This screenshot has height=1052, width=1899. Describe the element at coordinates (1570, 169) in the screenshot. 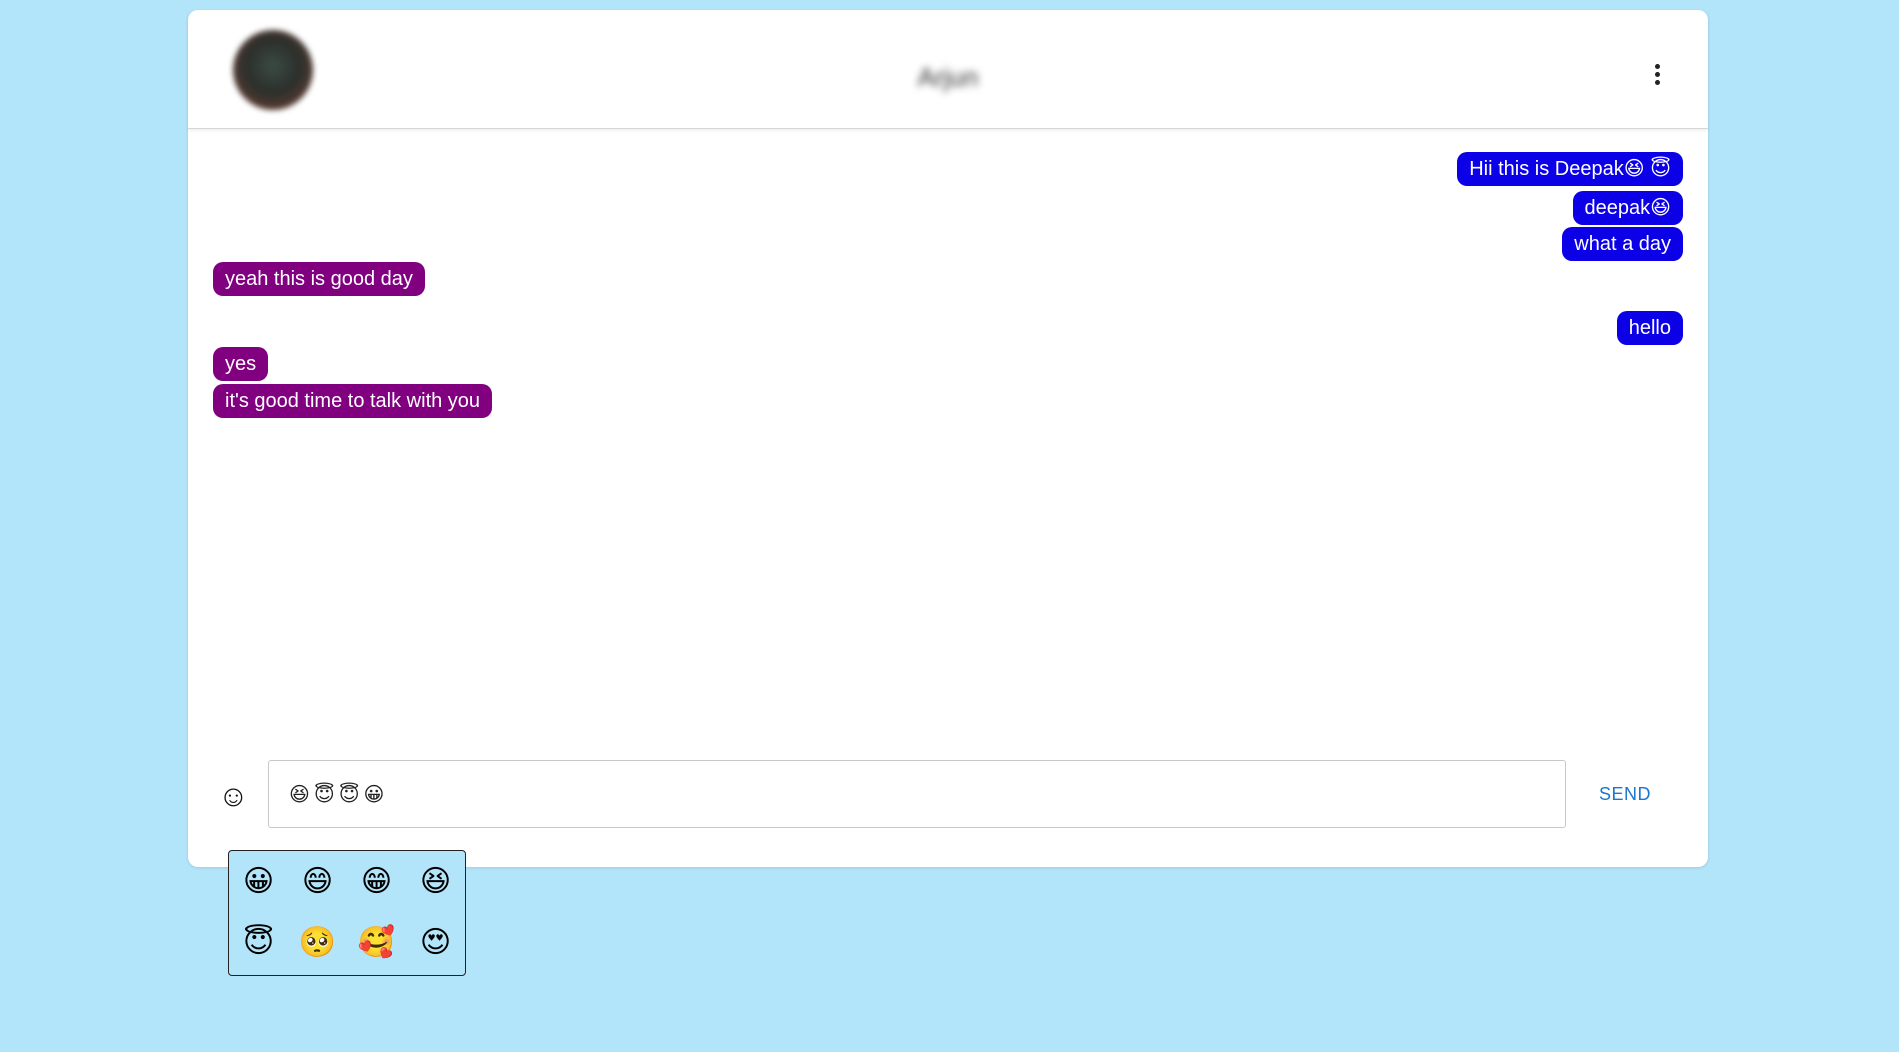

I see `message-sent: Hii this is Deepak😆 😇` at that location.